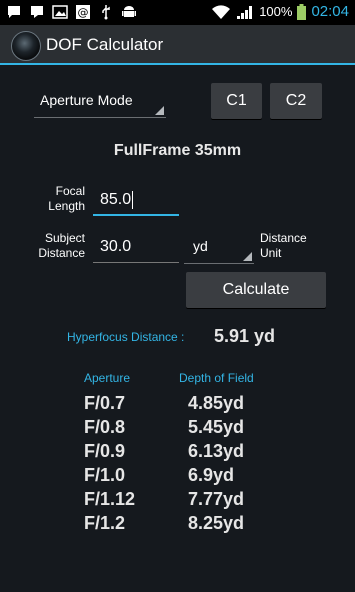  What do you see at coordinates (236, 101) in the screenshot?
I see `c1-button: C1` at bounding box center [236, 101].